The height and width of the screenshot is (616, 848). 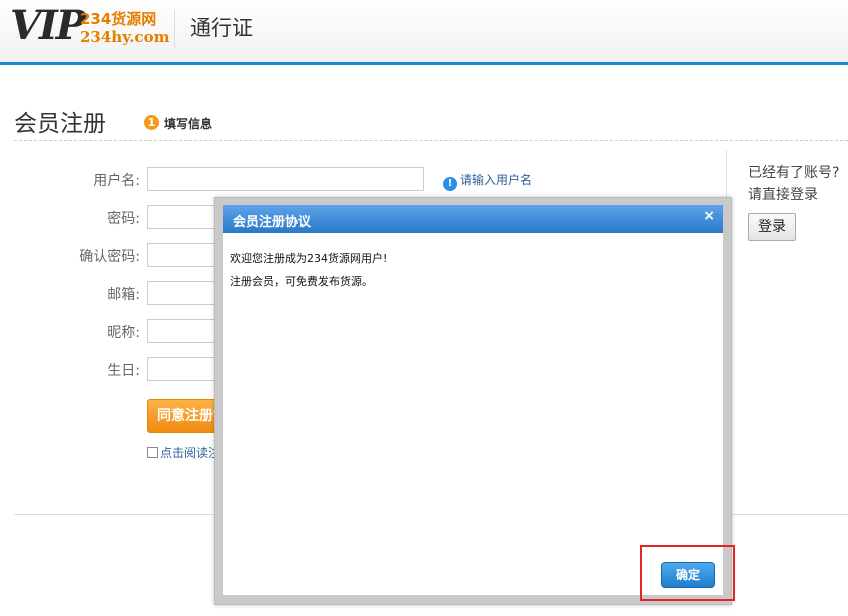 I want to click on title-divider, so click(x=431, y=140).